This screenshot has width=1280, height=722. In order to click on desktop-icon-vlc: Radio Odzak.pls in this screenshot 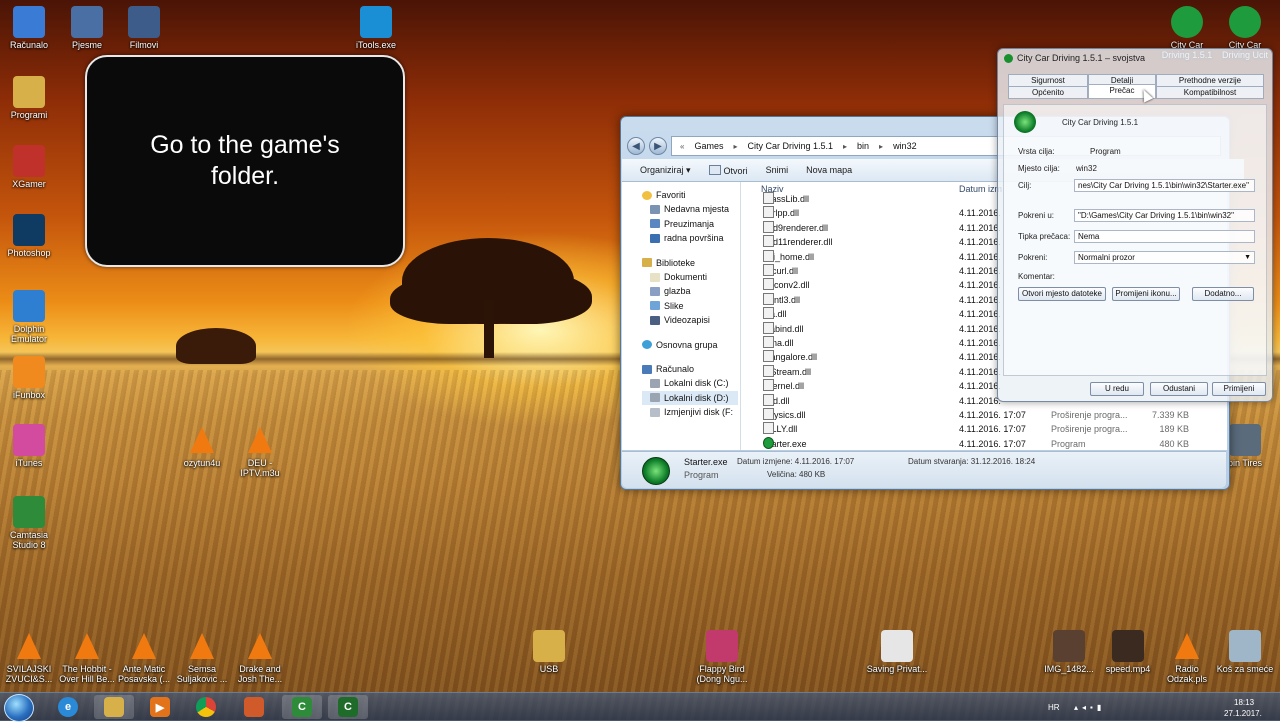, I will do `click(1187, 657)`.